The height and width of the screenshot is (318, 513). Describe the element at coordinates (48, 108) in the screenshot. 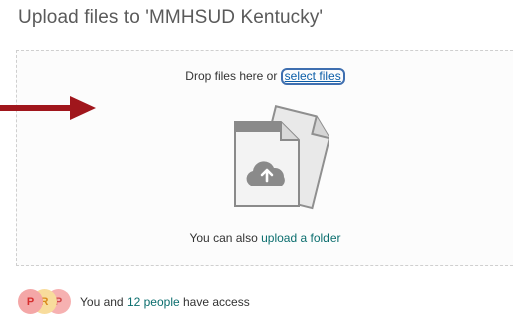

I see `annotation-arrow-icon` at that location.